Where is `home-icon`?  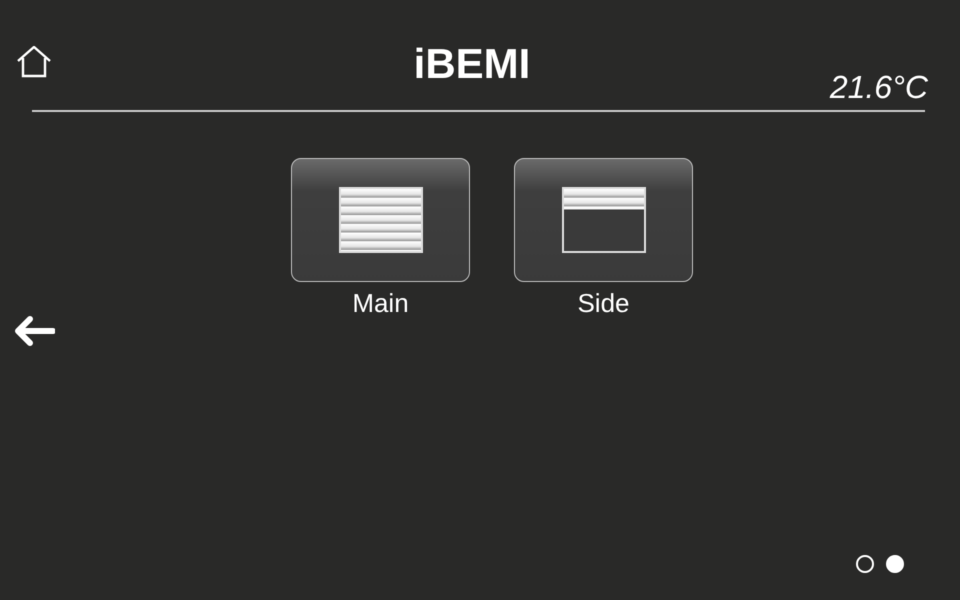
home-icon is located at coordinates (34, 62).